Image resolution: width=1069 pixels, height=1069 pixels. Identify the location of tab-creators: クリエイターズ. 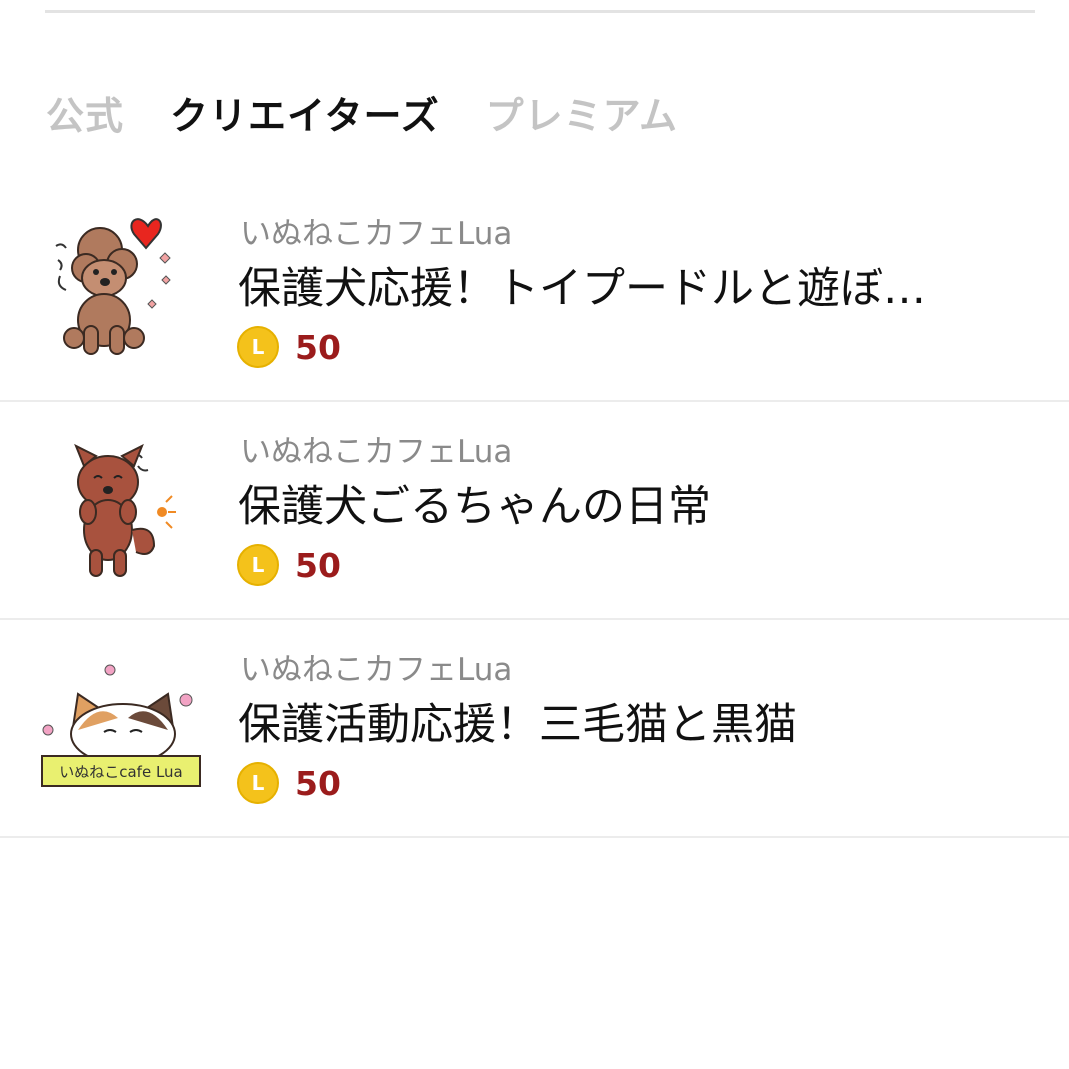
(305, 112).